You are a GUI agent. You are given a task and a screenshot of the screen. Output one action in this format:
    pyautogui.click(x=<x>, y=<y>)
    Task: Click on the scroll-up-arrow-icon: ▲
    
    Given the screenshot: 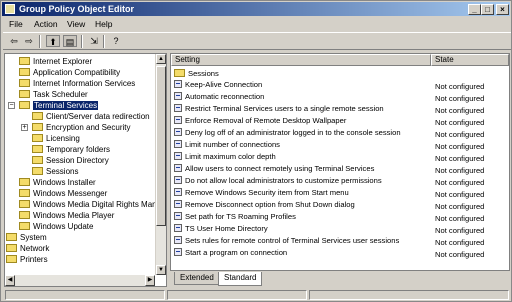 What is the action you would take?
    pyautogui.click(x=161, y=59)
    